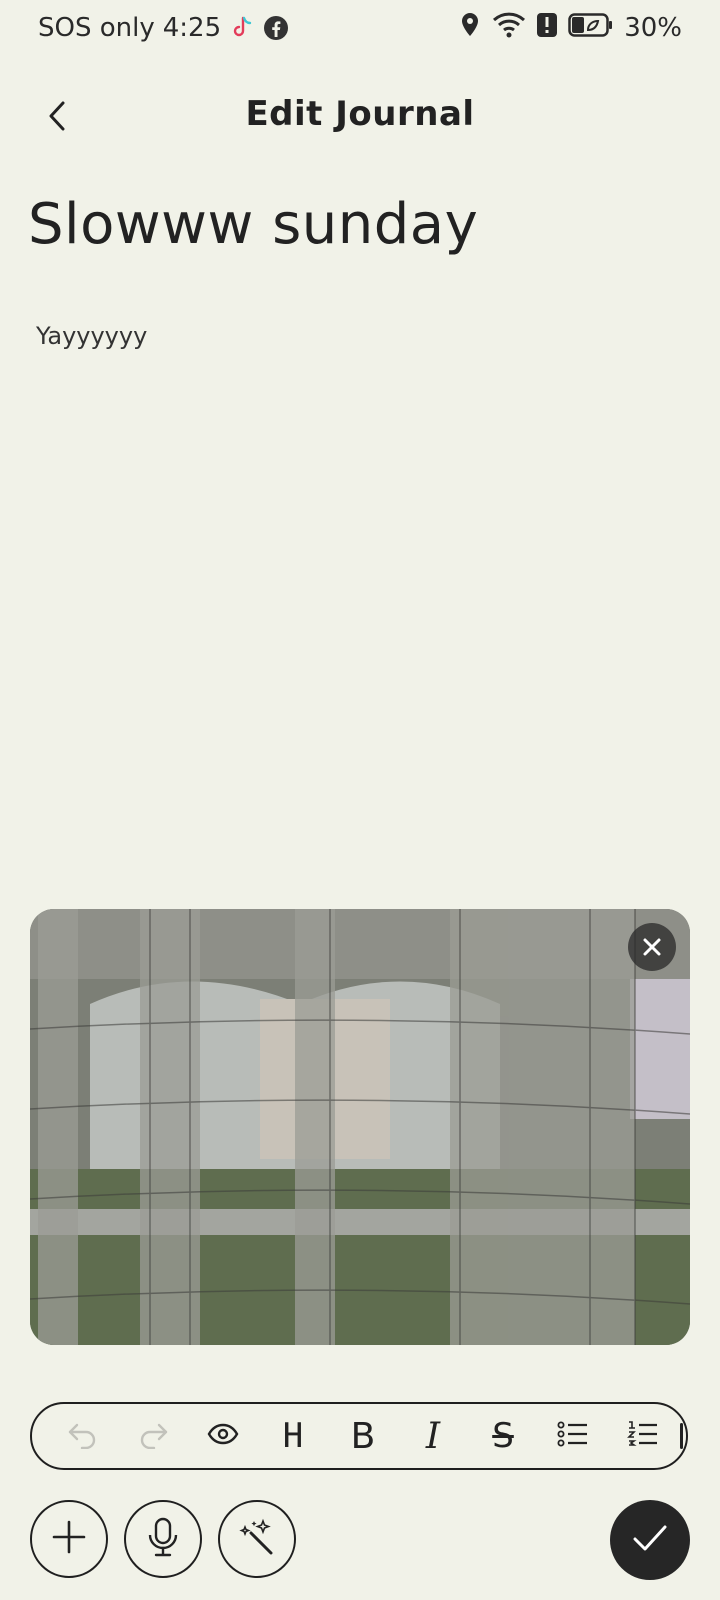  I want to click on heading-icon: H, so click(293, 1436).